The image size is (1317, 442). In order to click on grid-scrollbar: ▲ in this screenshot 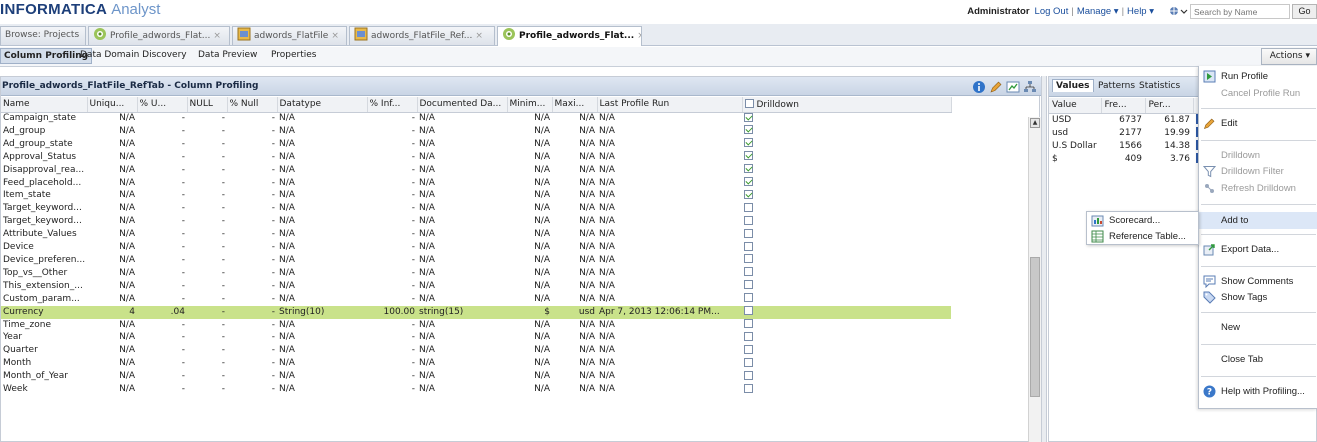, I will do `click(1034, 279)`.